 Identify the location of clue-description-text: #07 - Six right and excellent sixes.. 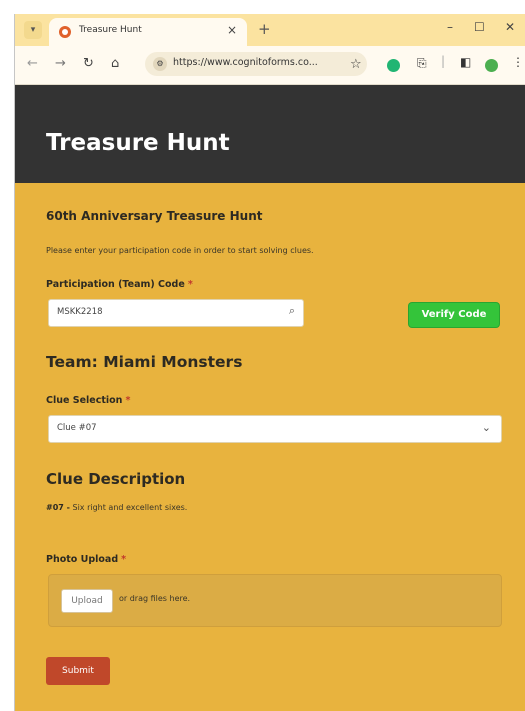
(116, 507).